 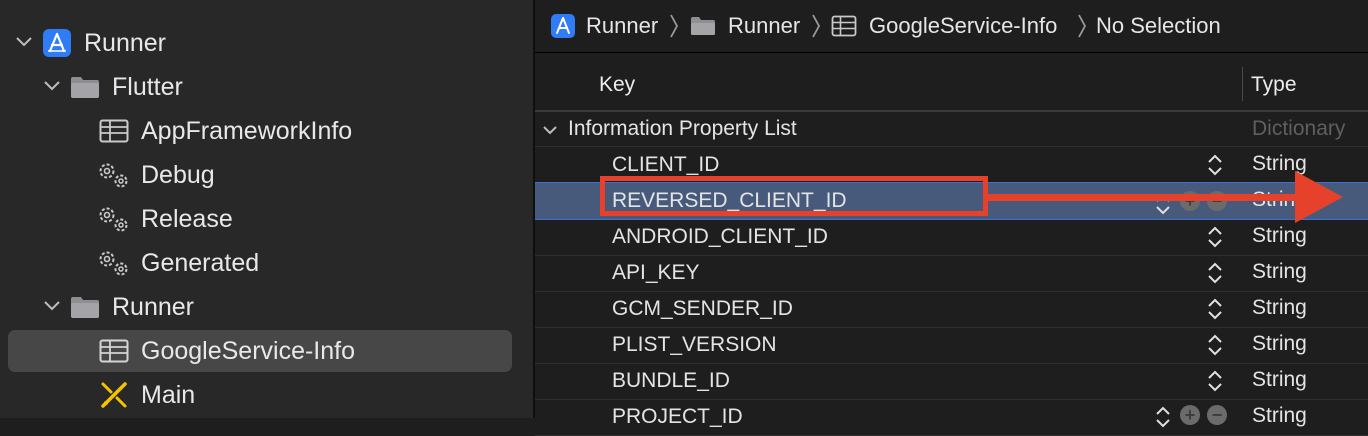 I want to click on add-item-button: +, so click(x=1190, y=415).